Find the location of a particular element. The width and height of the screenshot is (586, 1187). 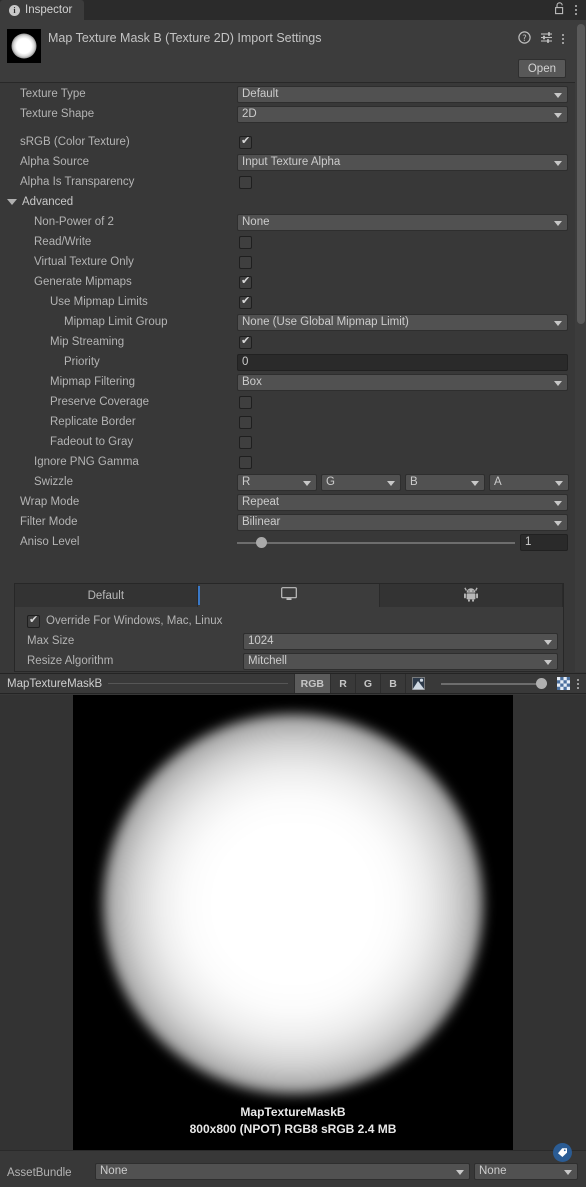

checkbox-preserve-coverage is located at coordinates (245, 402).